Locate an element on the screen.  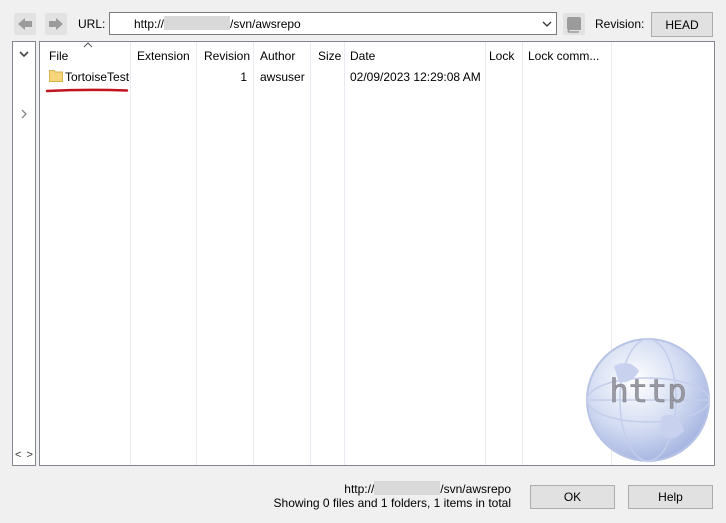
chevron-right-icon is located at coordinates (24, 114).